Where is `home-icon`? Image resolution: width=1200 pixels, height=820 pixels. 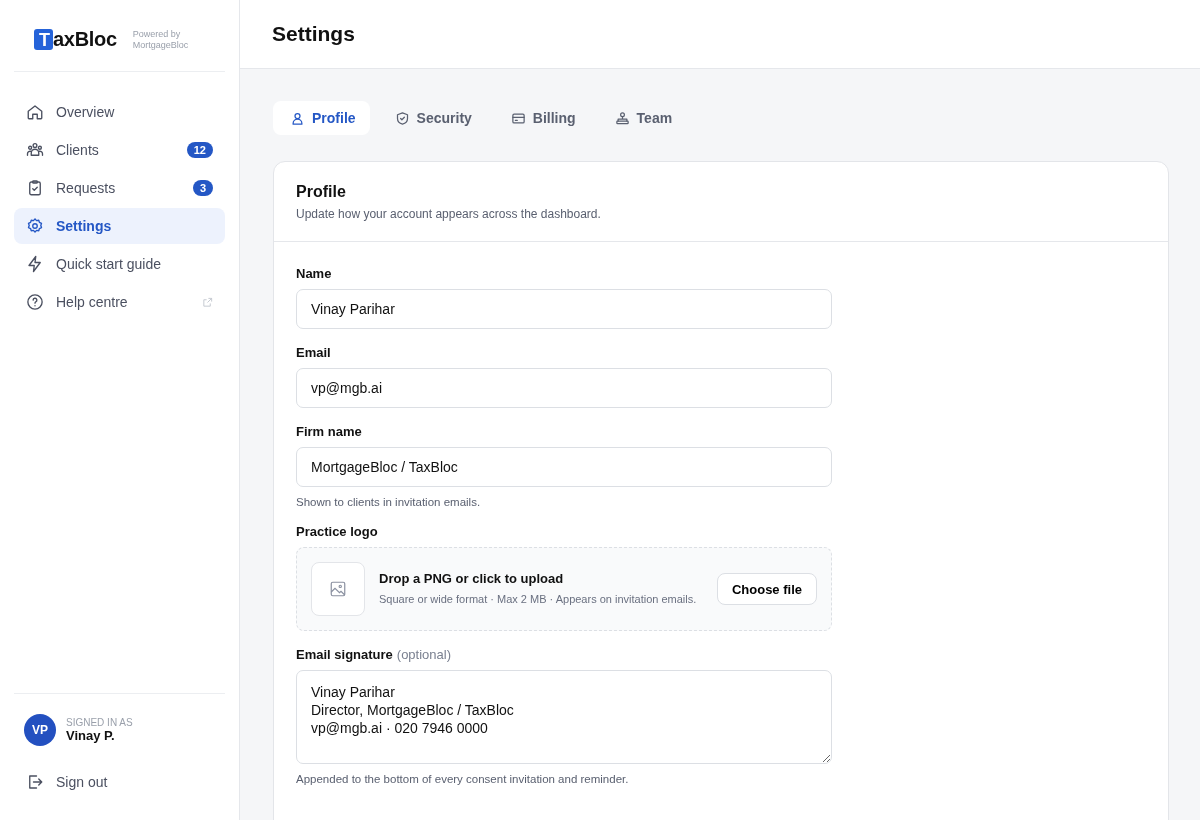
home-icon is located at coordinates (35, 112).